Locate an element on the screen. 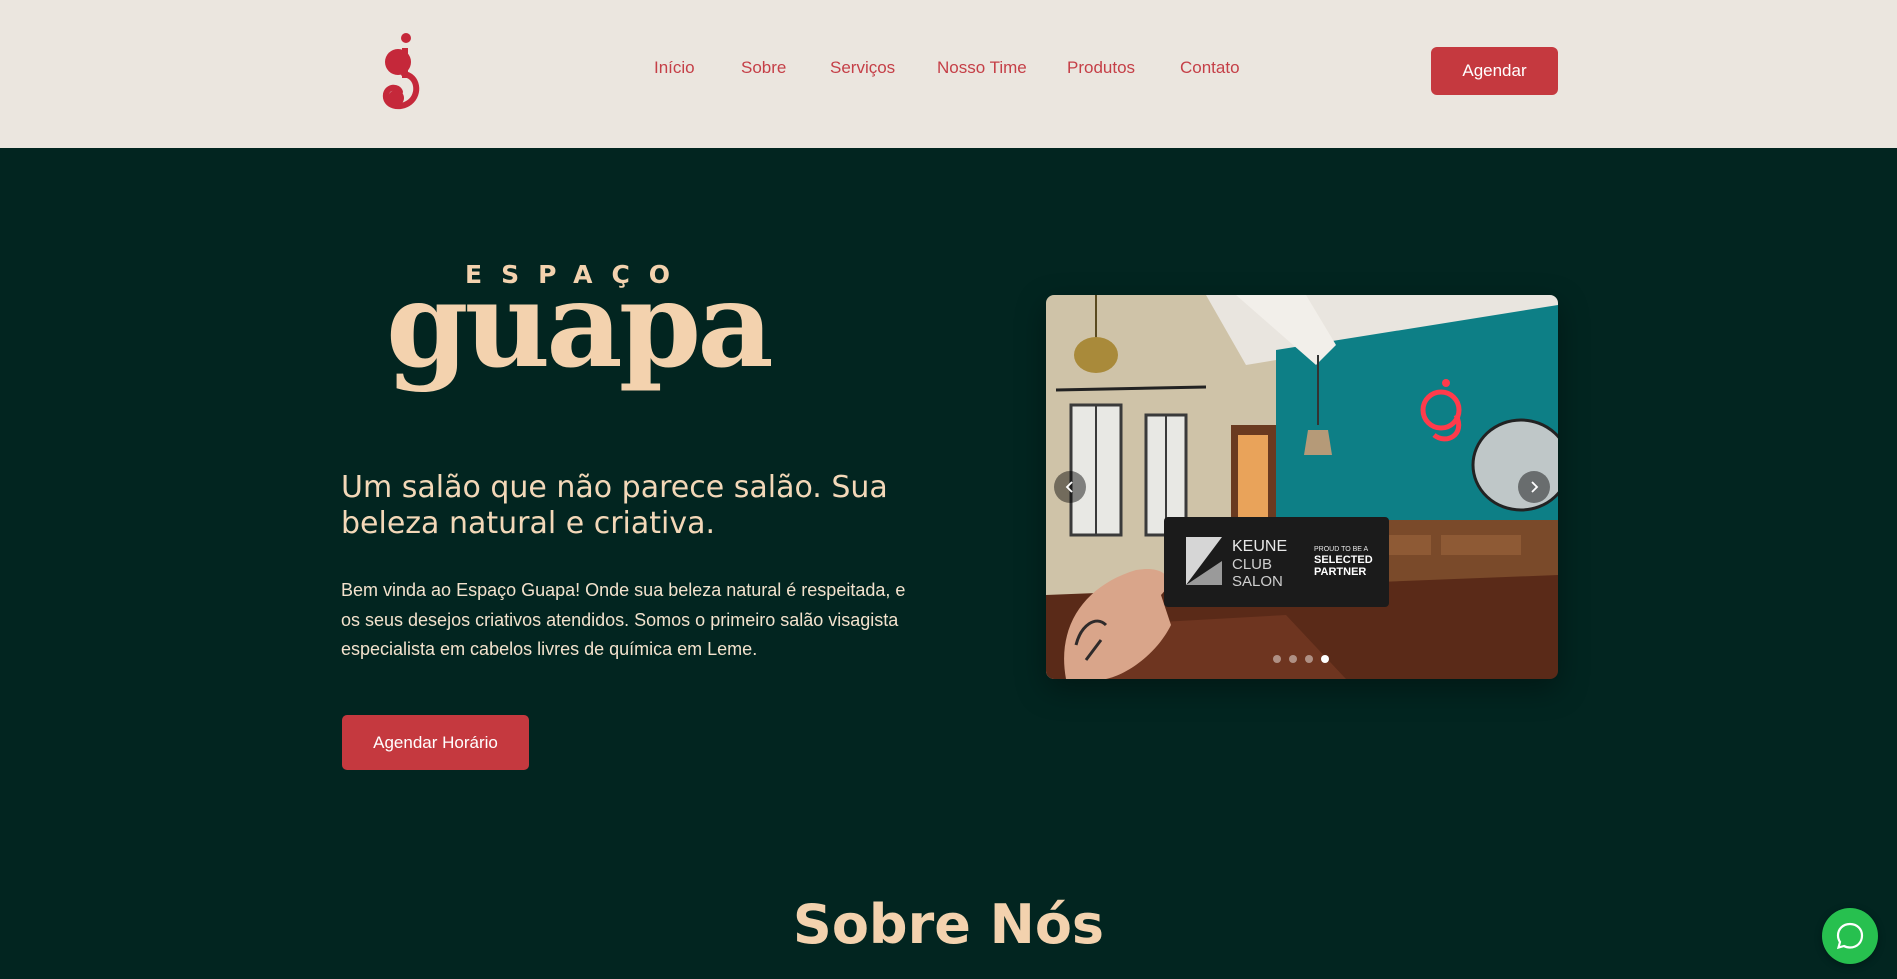 This screenshot has height=979, width=1897. chevron-right-icon is located at coordinates (1535, 487).